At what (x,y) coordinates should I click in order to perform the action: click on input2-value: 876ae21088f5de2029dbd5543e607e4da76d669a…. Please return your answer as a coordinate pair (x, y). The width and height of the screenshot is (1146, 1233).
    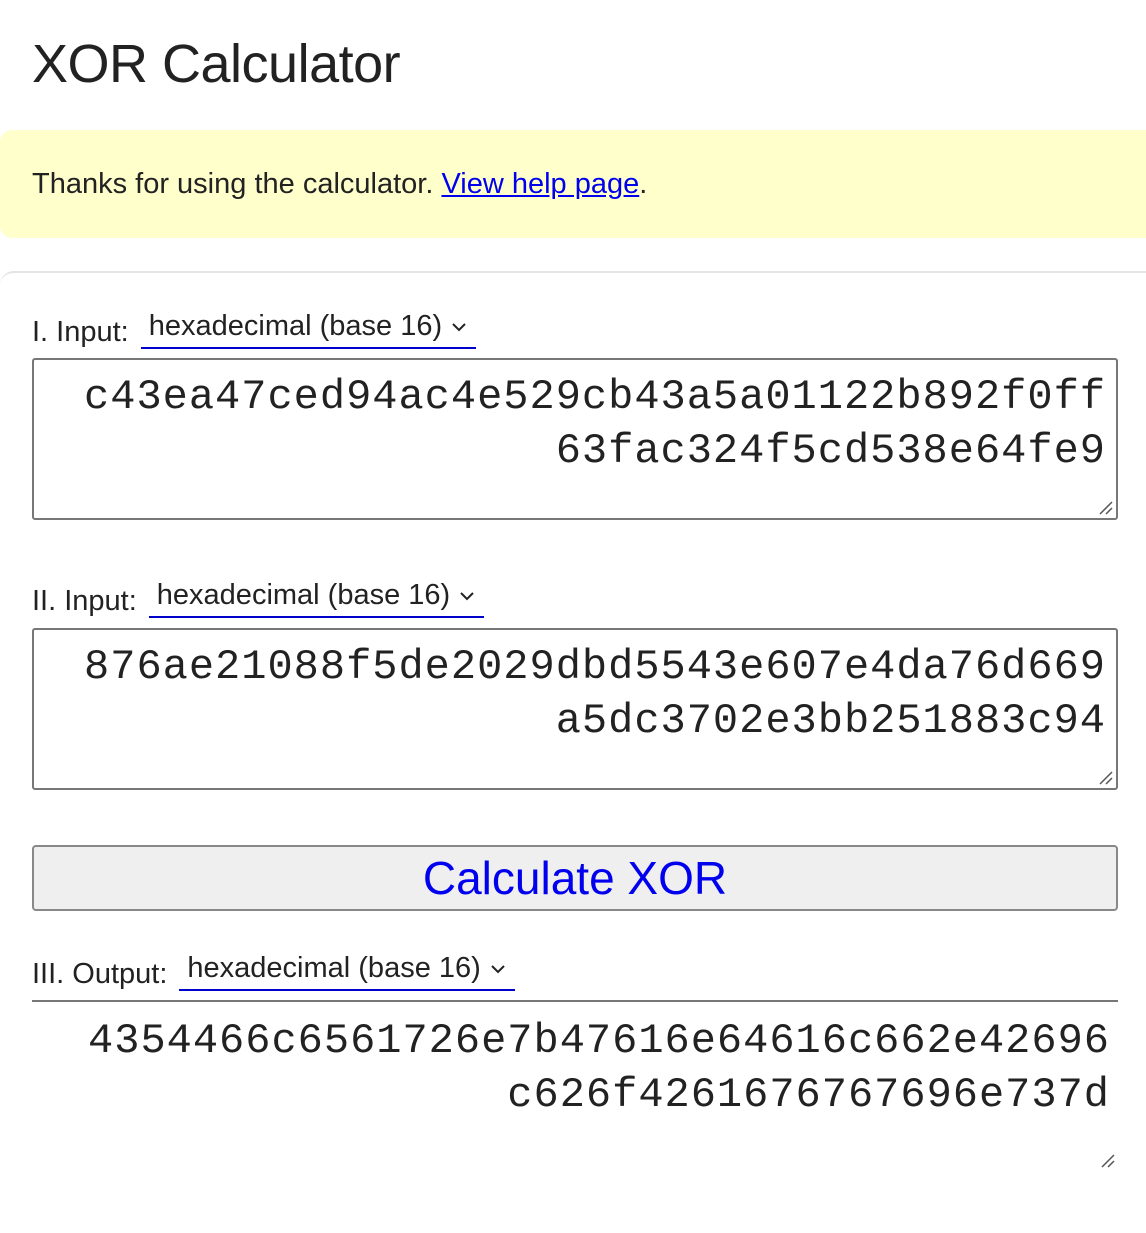
    Looking at the image, I should click on (595, 694).